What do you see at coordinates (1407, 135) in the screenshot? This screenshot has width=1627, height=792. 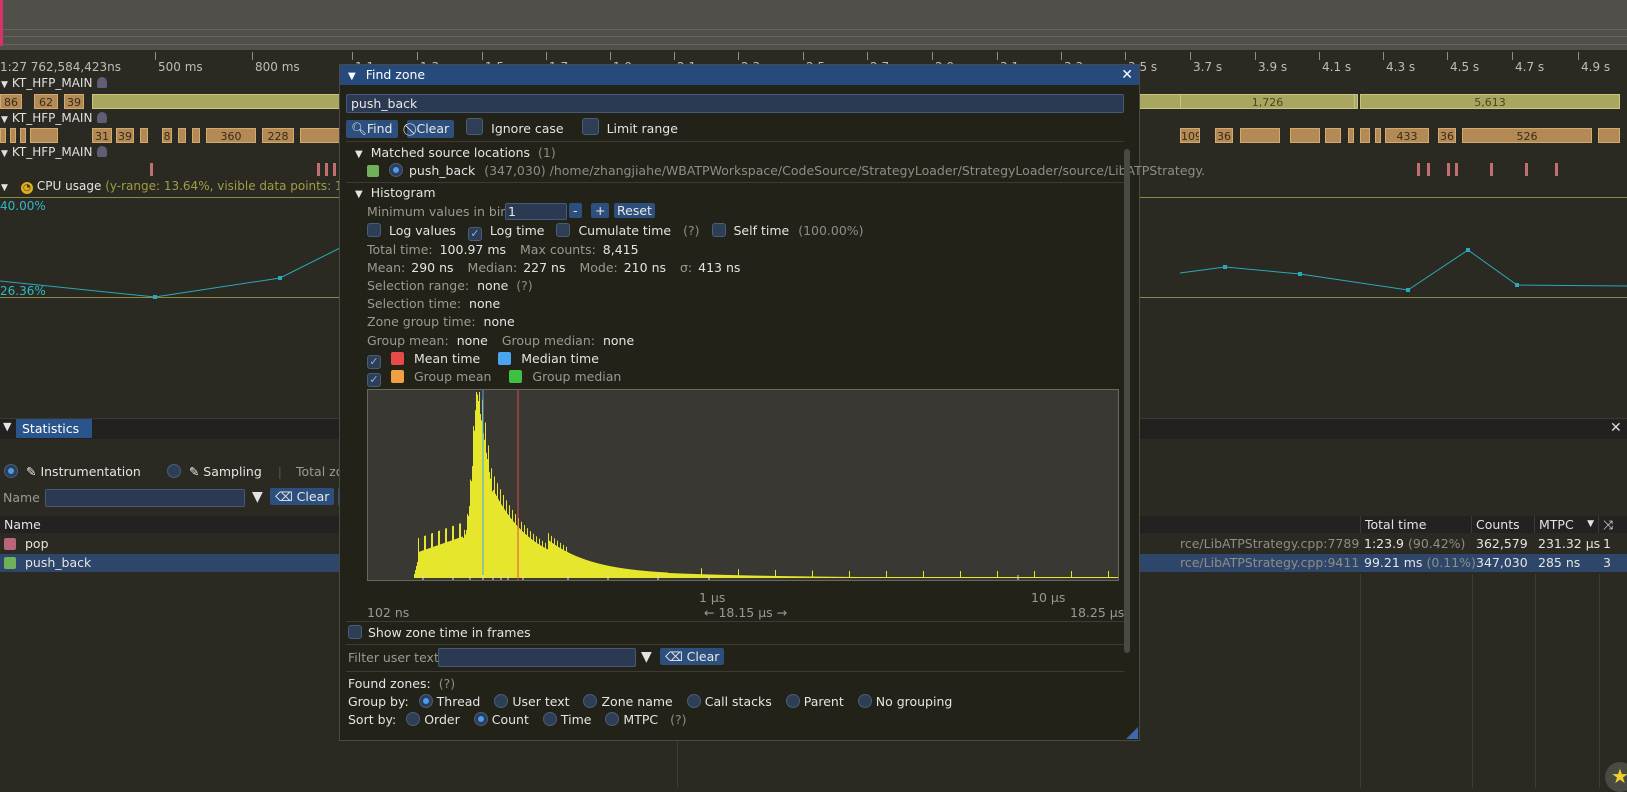 I see `zone-block: 433` at bounding box center [1407, 135].